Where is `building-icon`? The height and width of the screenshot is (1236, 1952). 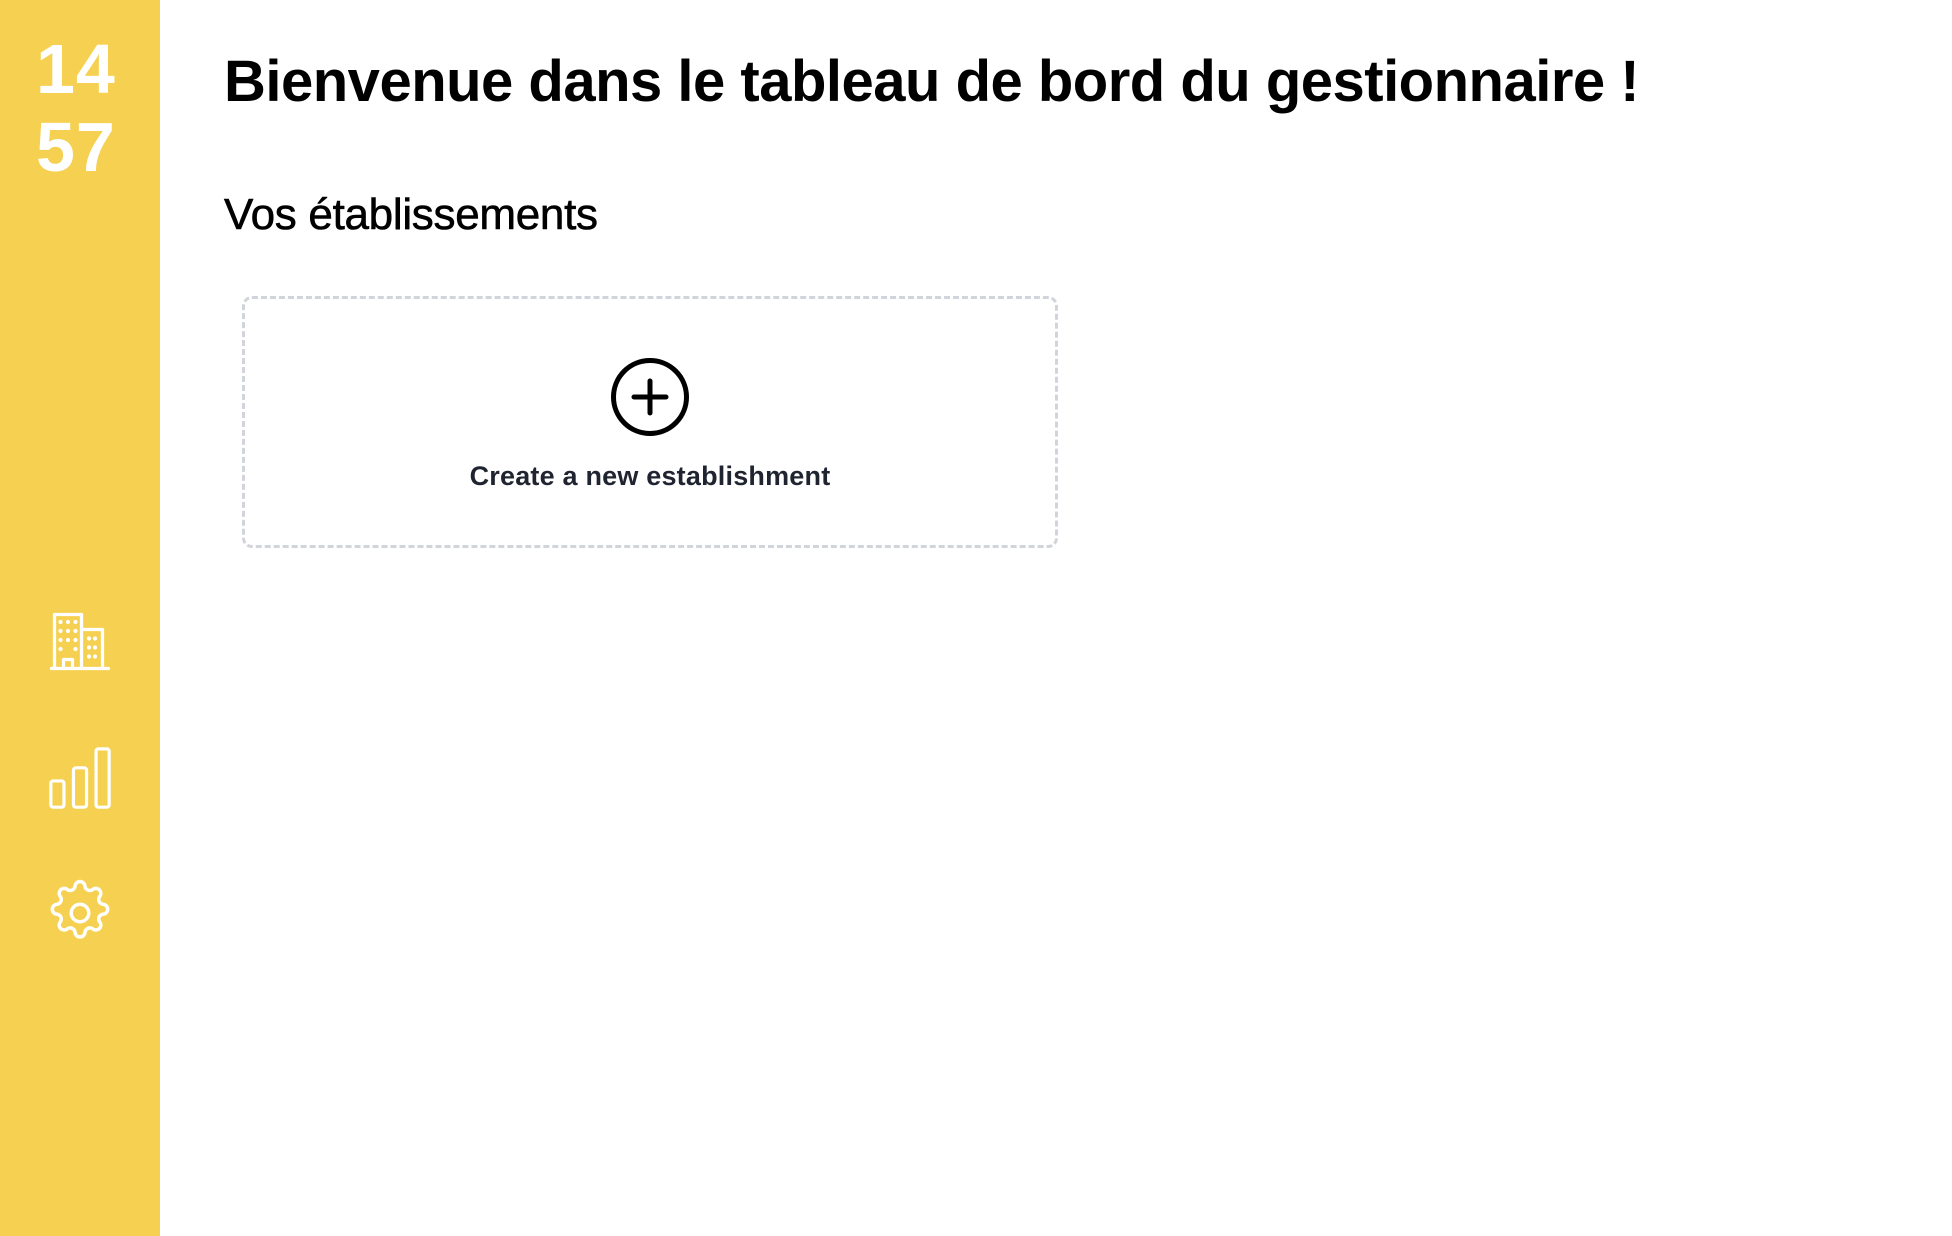
building-icon is located at coordinates (80, 641).